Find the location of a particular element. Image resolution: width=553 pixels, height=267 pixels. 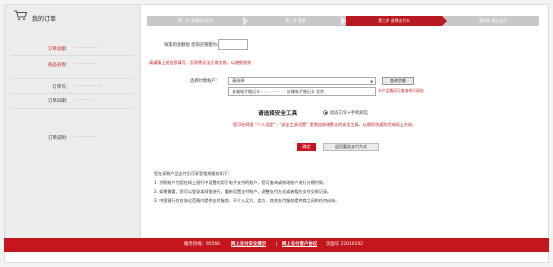

sidebar-title: 我的订单 is located at coordinates (44, 19).